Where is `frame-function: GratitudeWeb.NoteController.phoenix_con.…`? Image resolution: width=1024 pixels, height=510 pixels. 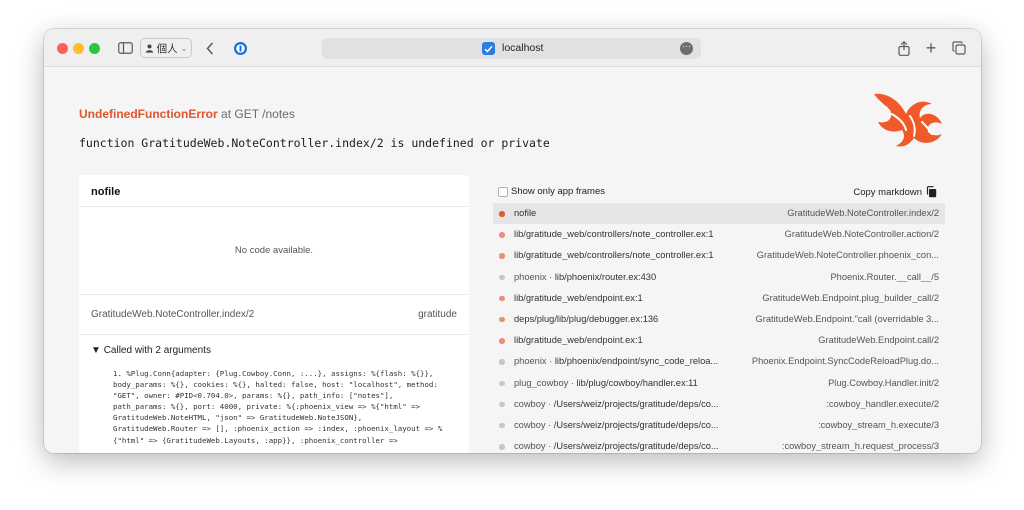
frame-function: GratitudeWeb.NoteController.phoenix_con.… is located at coordinates (847, 255).